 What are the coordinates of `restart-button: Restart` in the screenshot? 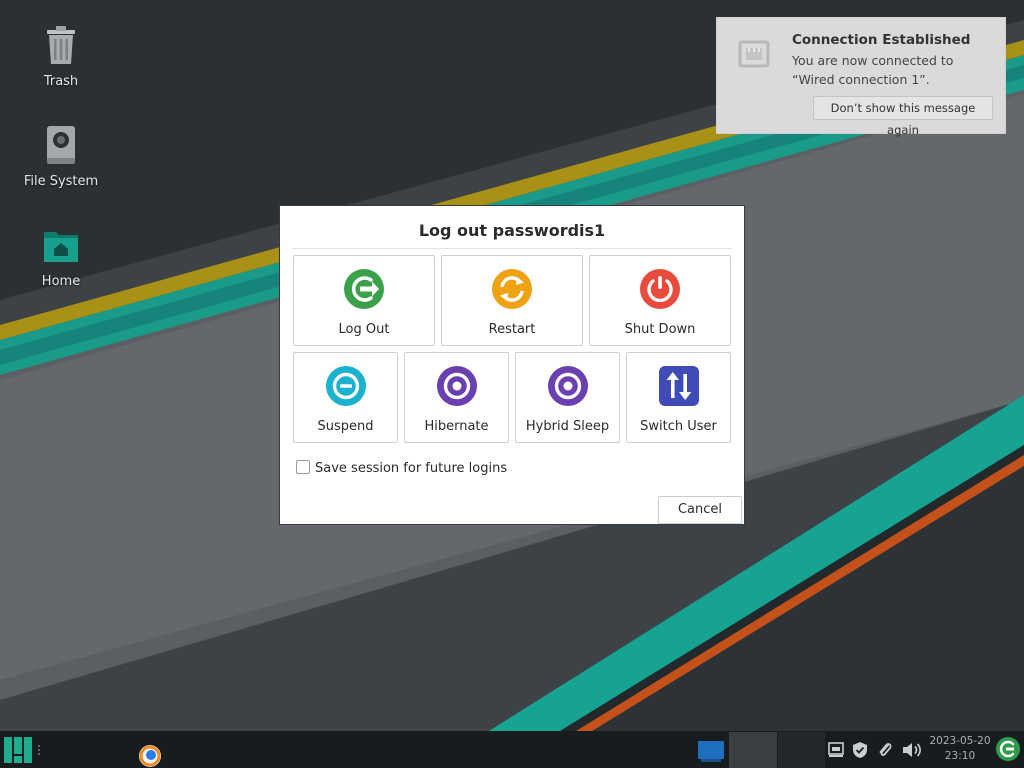 It's located at (512, 300).